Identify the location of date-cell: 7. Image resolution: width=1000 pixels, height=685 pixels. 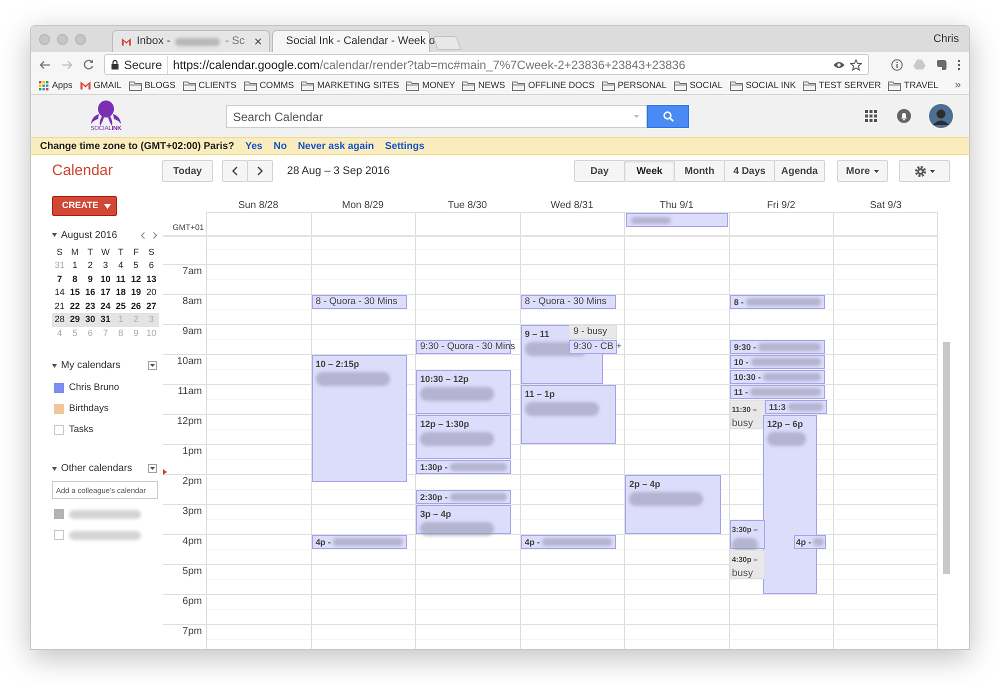
(60, 279).